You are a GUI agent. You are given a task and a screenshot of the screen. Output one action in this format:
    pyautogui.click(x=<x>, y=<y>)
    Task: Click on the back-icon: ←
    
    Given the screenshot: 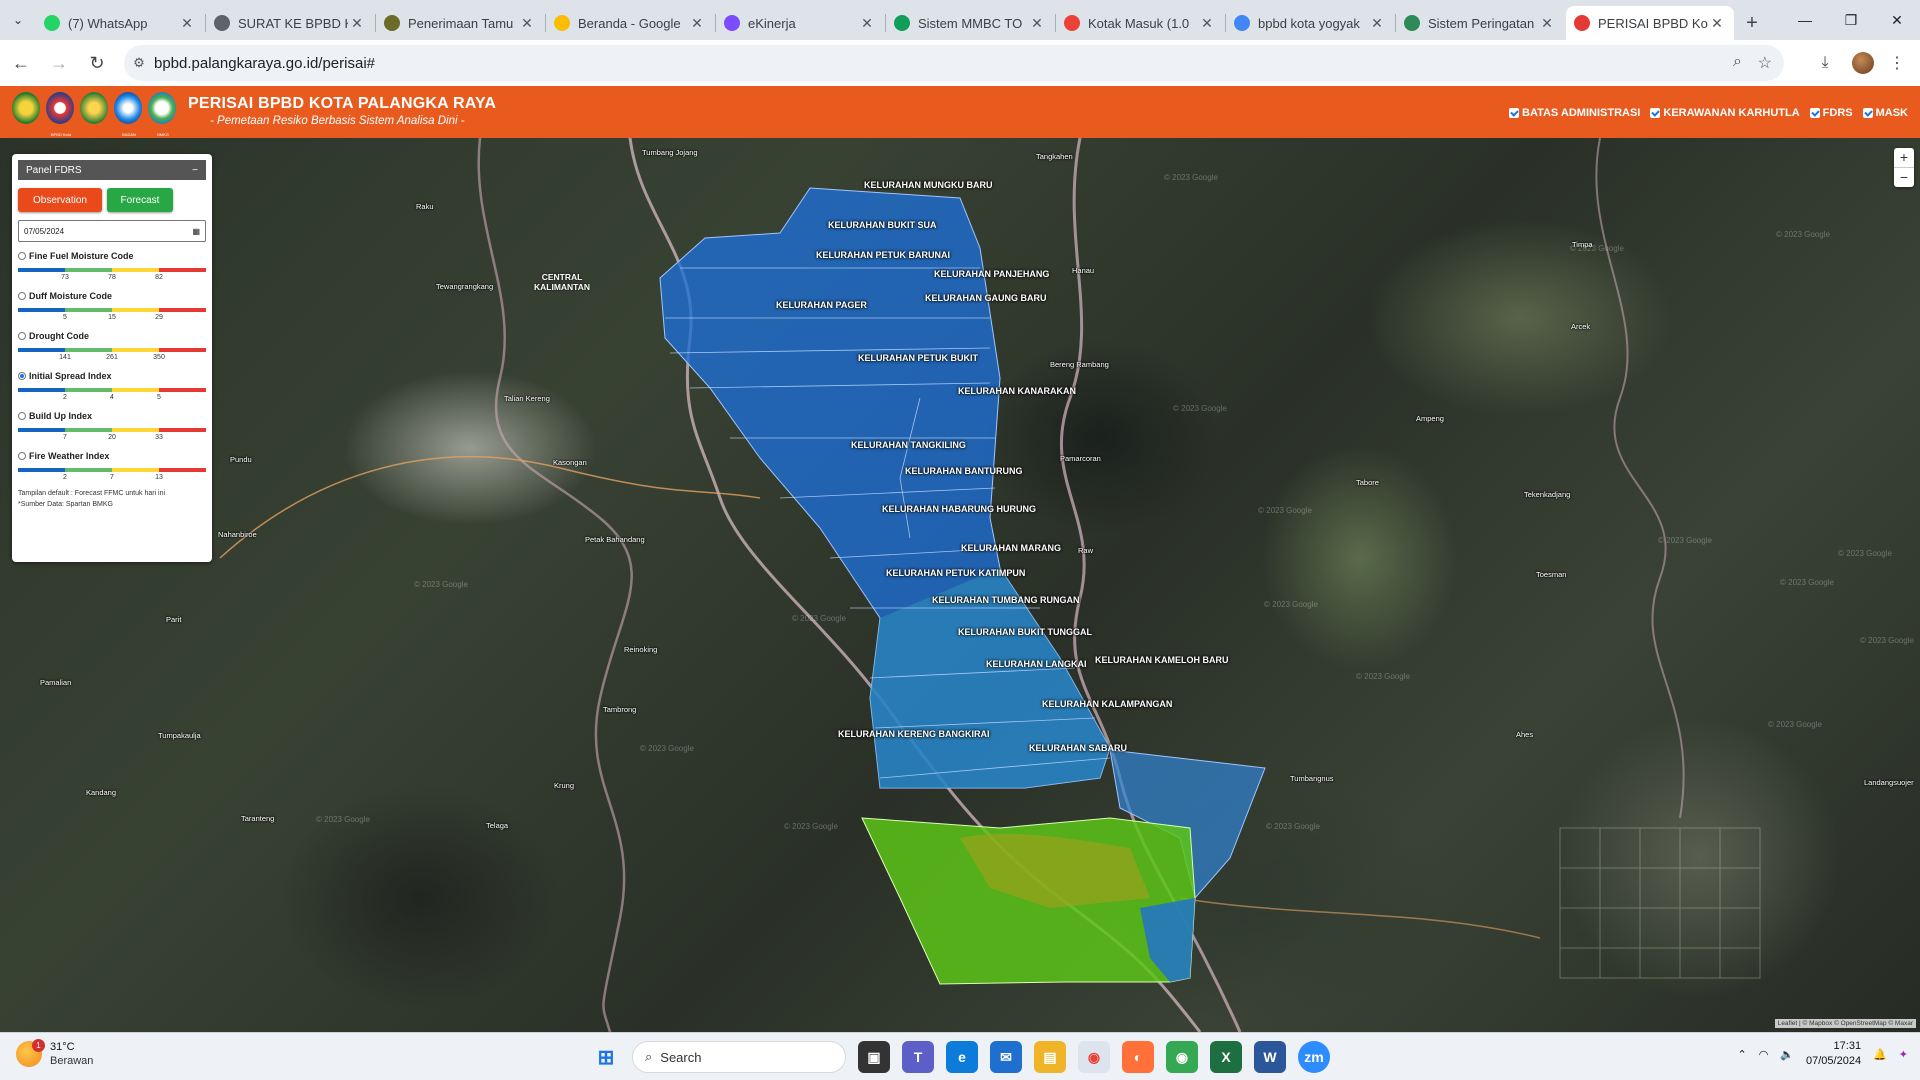 What is the action you would take?
    pyautogui.click(x=21, y=63)
    